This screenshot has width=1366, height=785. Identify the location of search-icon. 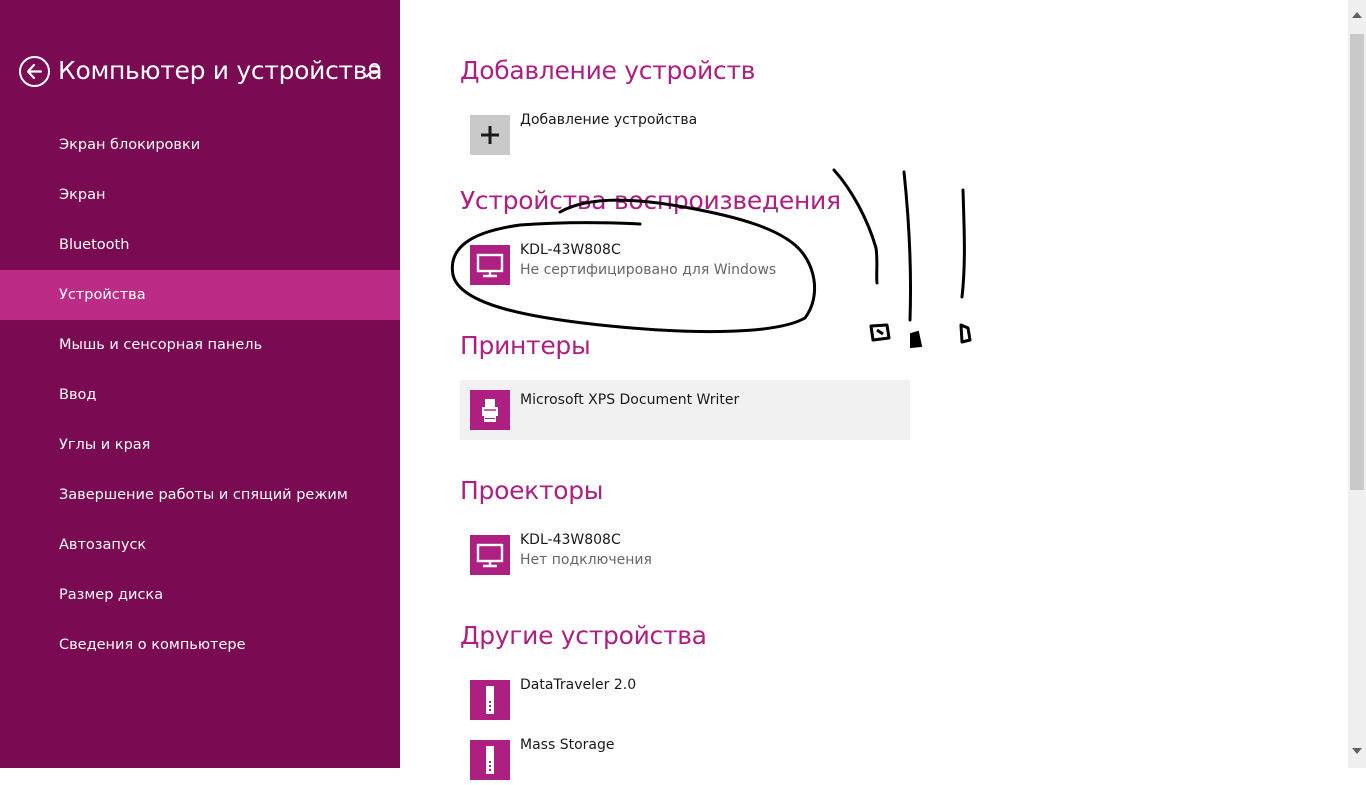
(373, 71).